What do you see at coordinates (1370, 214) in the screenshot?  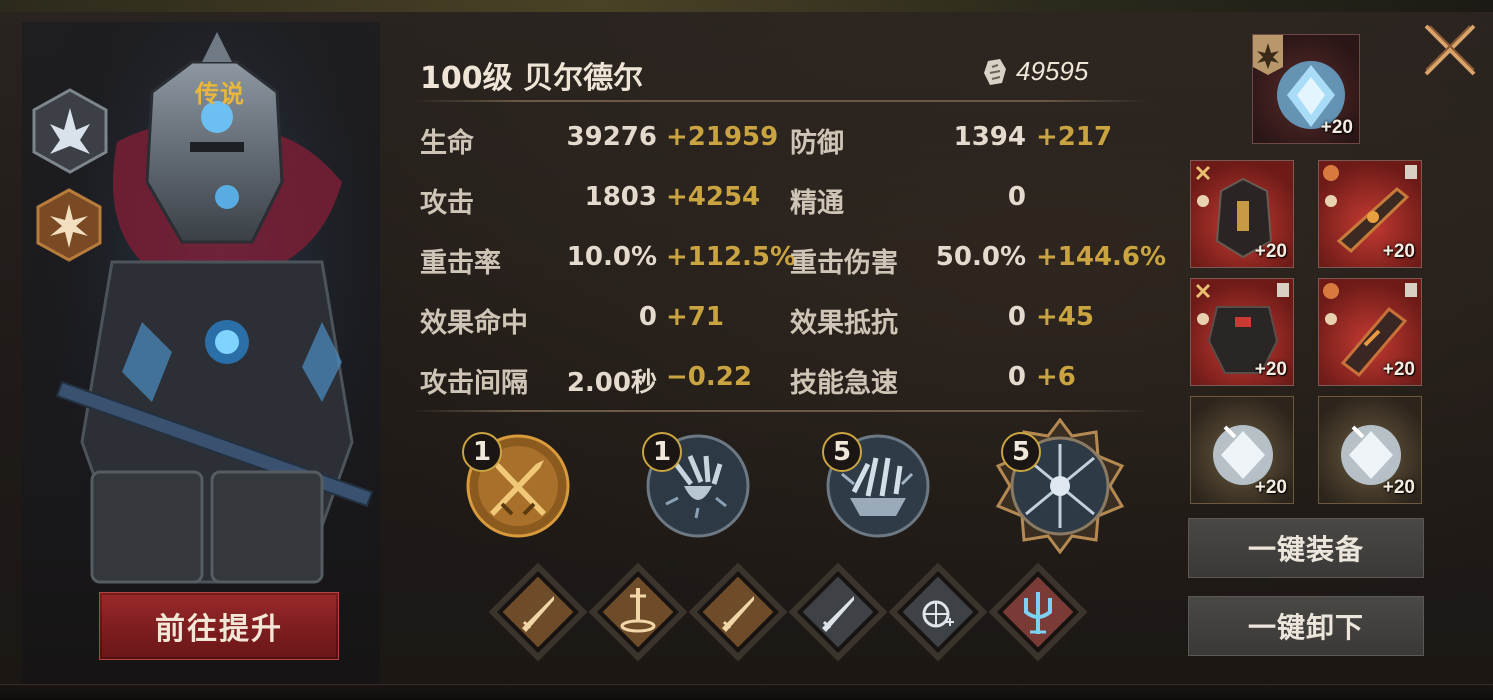 I see `equipment-slot-weapon: +20` at bounding box center [1370, 214].